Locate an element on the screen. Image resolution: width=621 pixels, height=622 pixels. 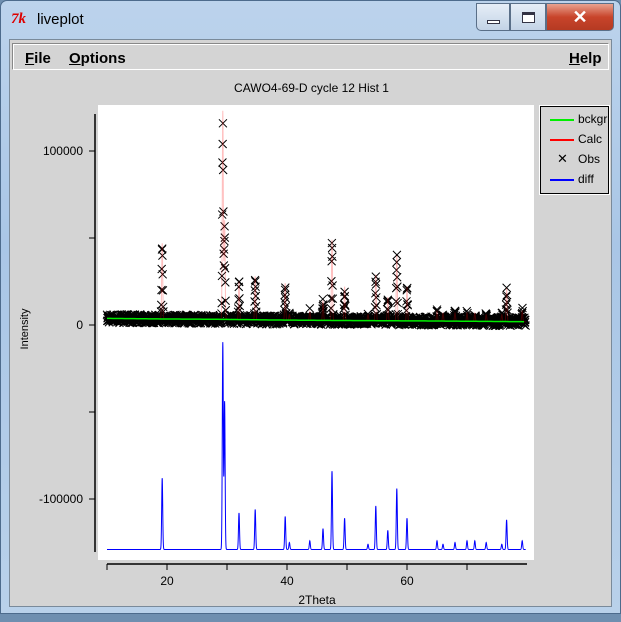
x-marker-icon: ✕ is located at coordinates (562, 158).